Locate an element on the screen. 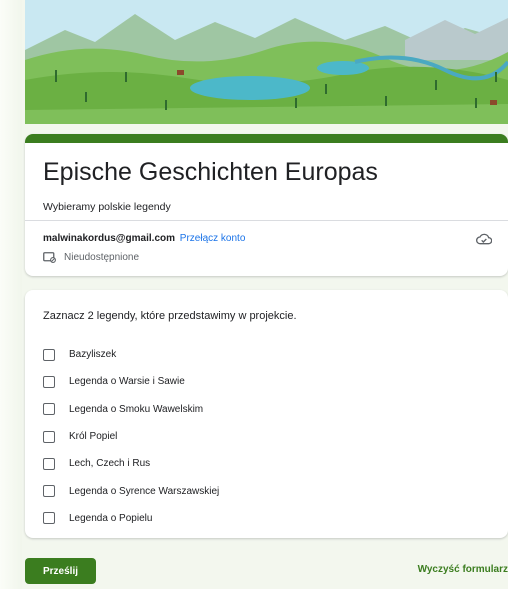 This screenshot has width=508, height=589. option-bazyliszek: Bazyliszek is located at coordinates (131, 354).